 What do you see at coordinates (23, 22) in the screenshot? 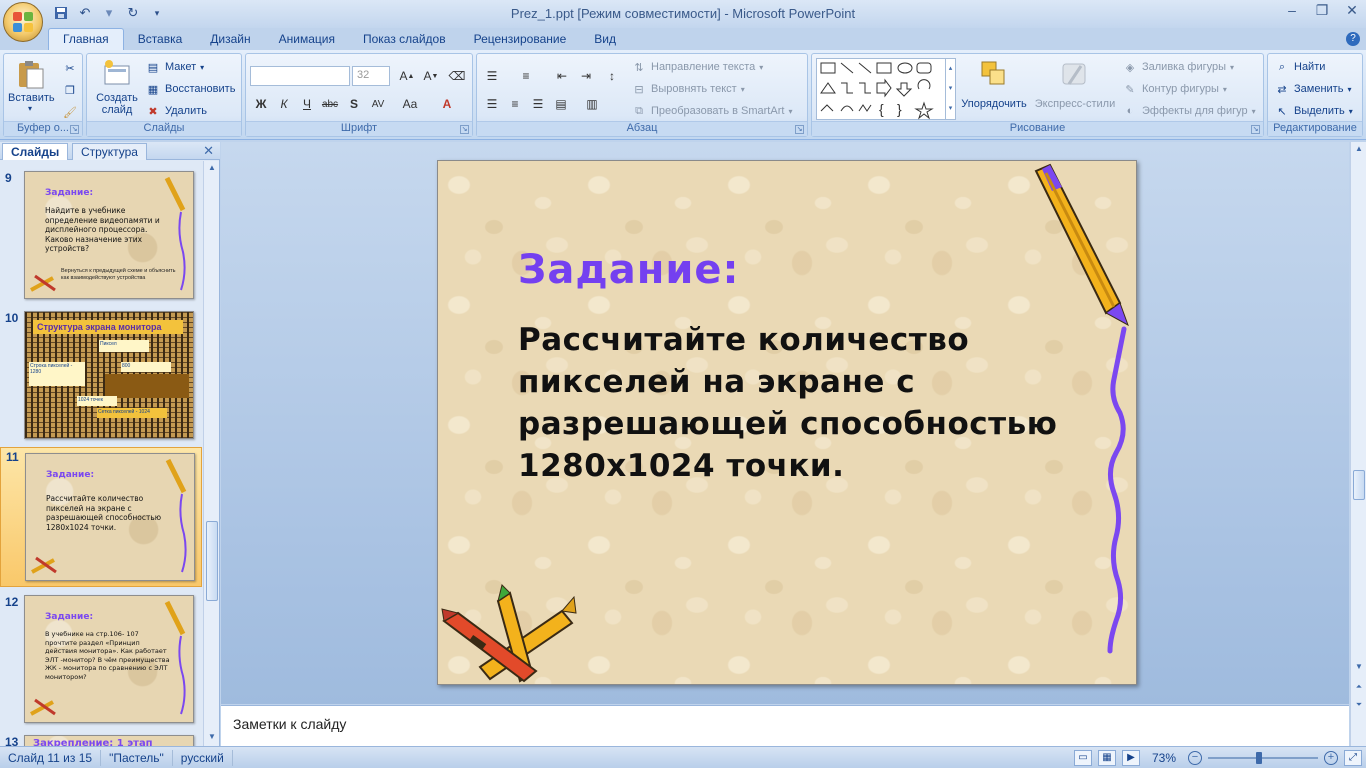
I see `office-button` at bounding box center [23, 22].